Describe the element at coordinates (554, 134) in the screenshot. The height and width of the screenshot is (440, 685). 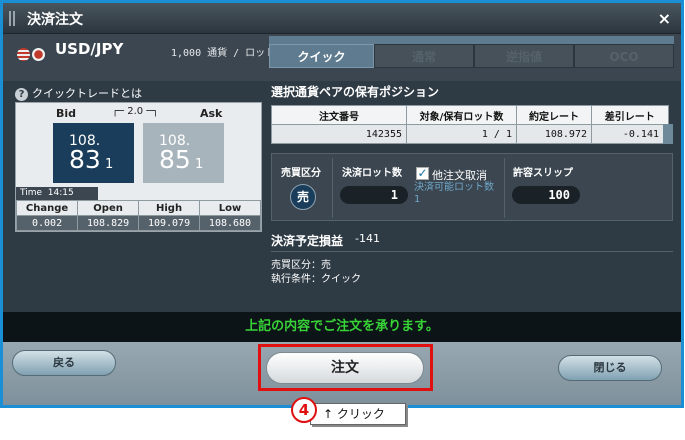
I see `position-cell: 108.972` at that location.